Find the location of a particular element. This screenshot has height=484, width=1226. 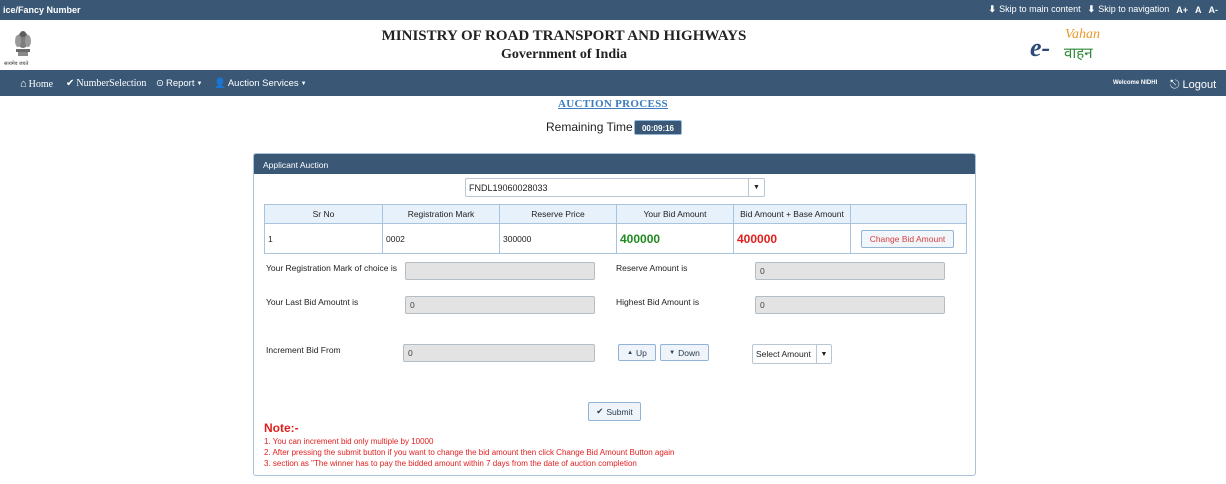

font-normal-button: A is located at coordinates (1198, 10).